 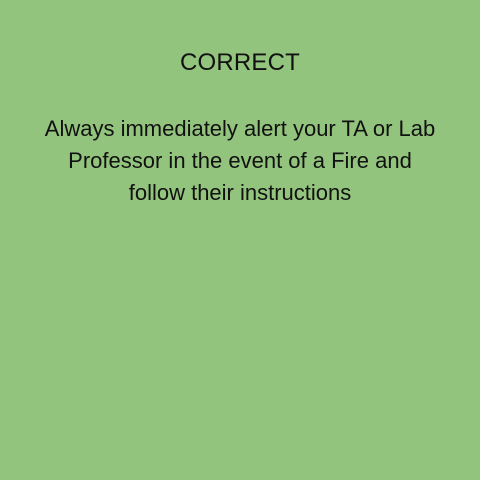 What do you see at coordinates (240, 192) in the screenshot?
I see `feedback-message-line-3: follow their instructions` at bounding box center [240, 192].